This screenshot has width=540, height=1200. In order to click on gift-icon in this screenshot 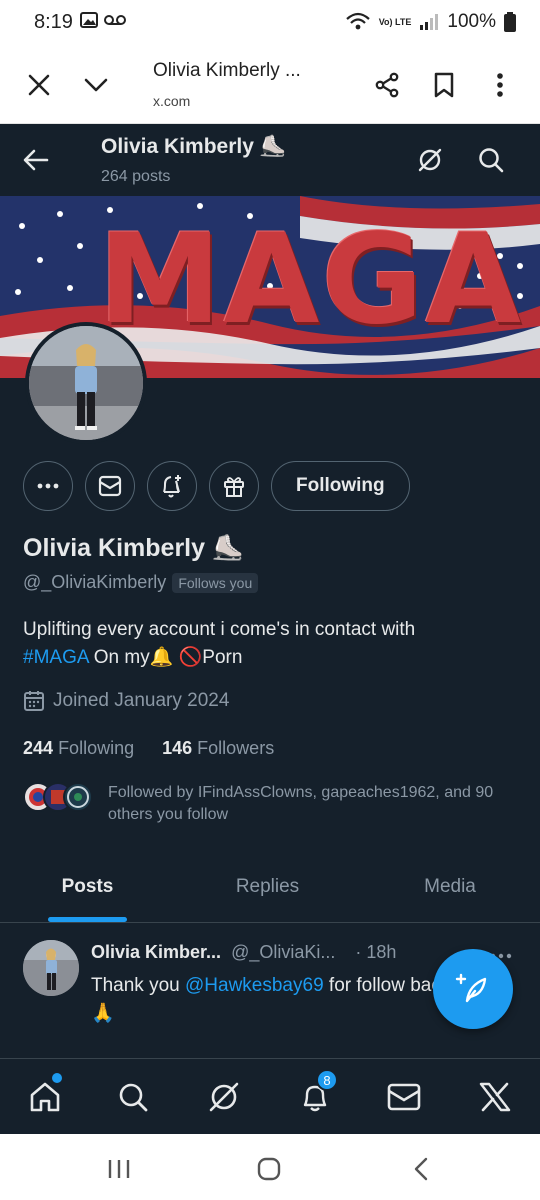, I will do `click(234, 487)`.